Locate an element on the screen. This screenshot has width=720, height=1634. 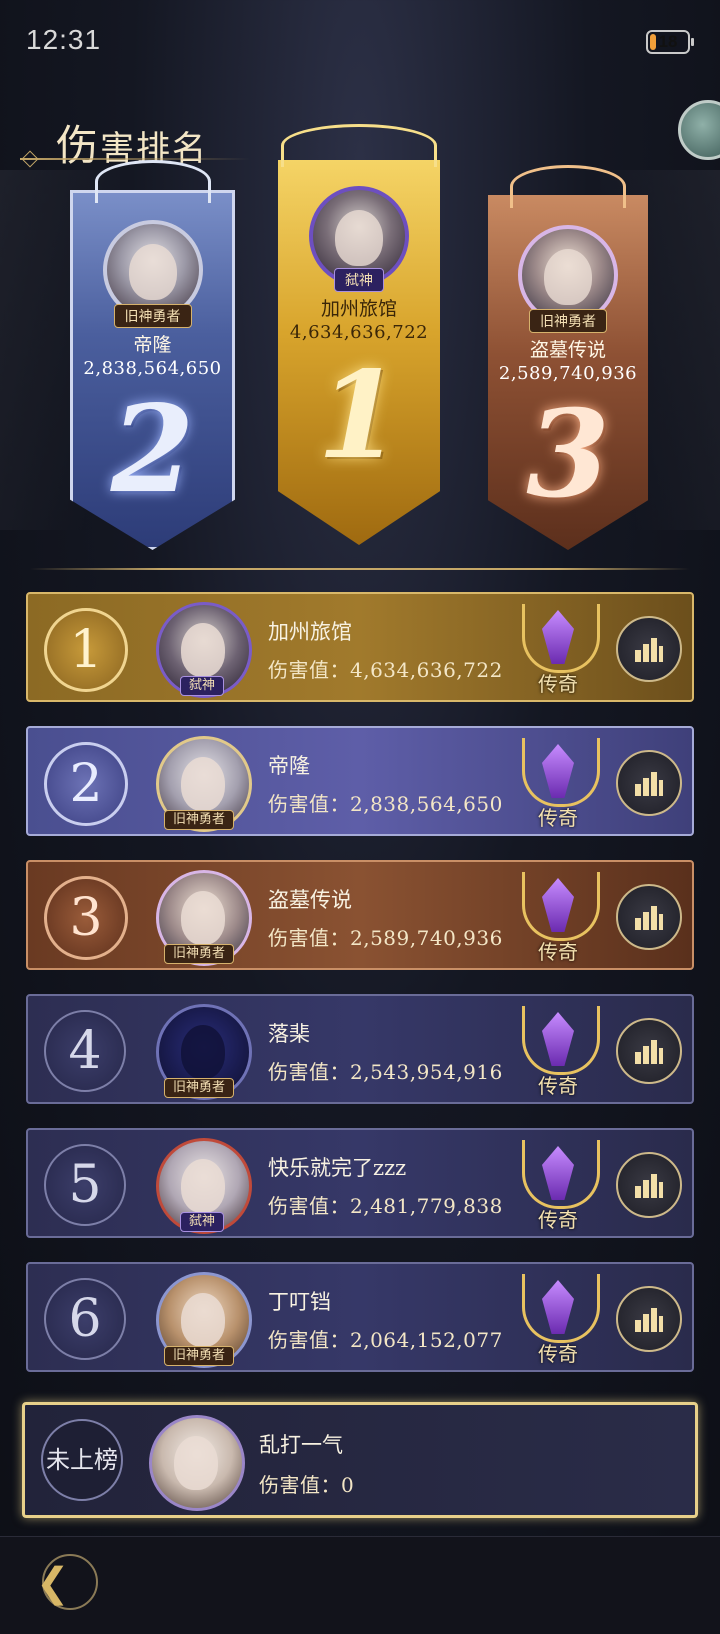
player-name: 快乐就完了zzz is located at coordinates (337, 1168).